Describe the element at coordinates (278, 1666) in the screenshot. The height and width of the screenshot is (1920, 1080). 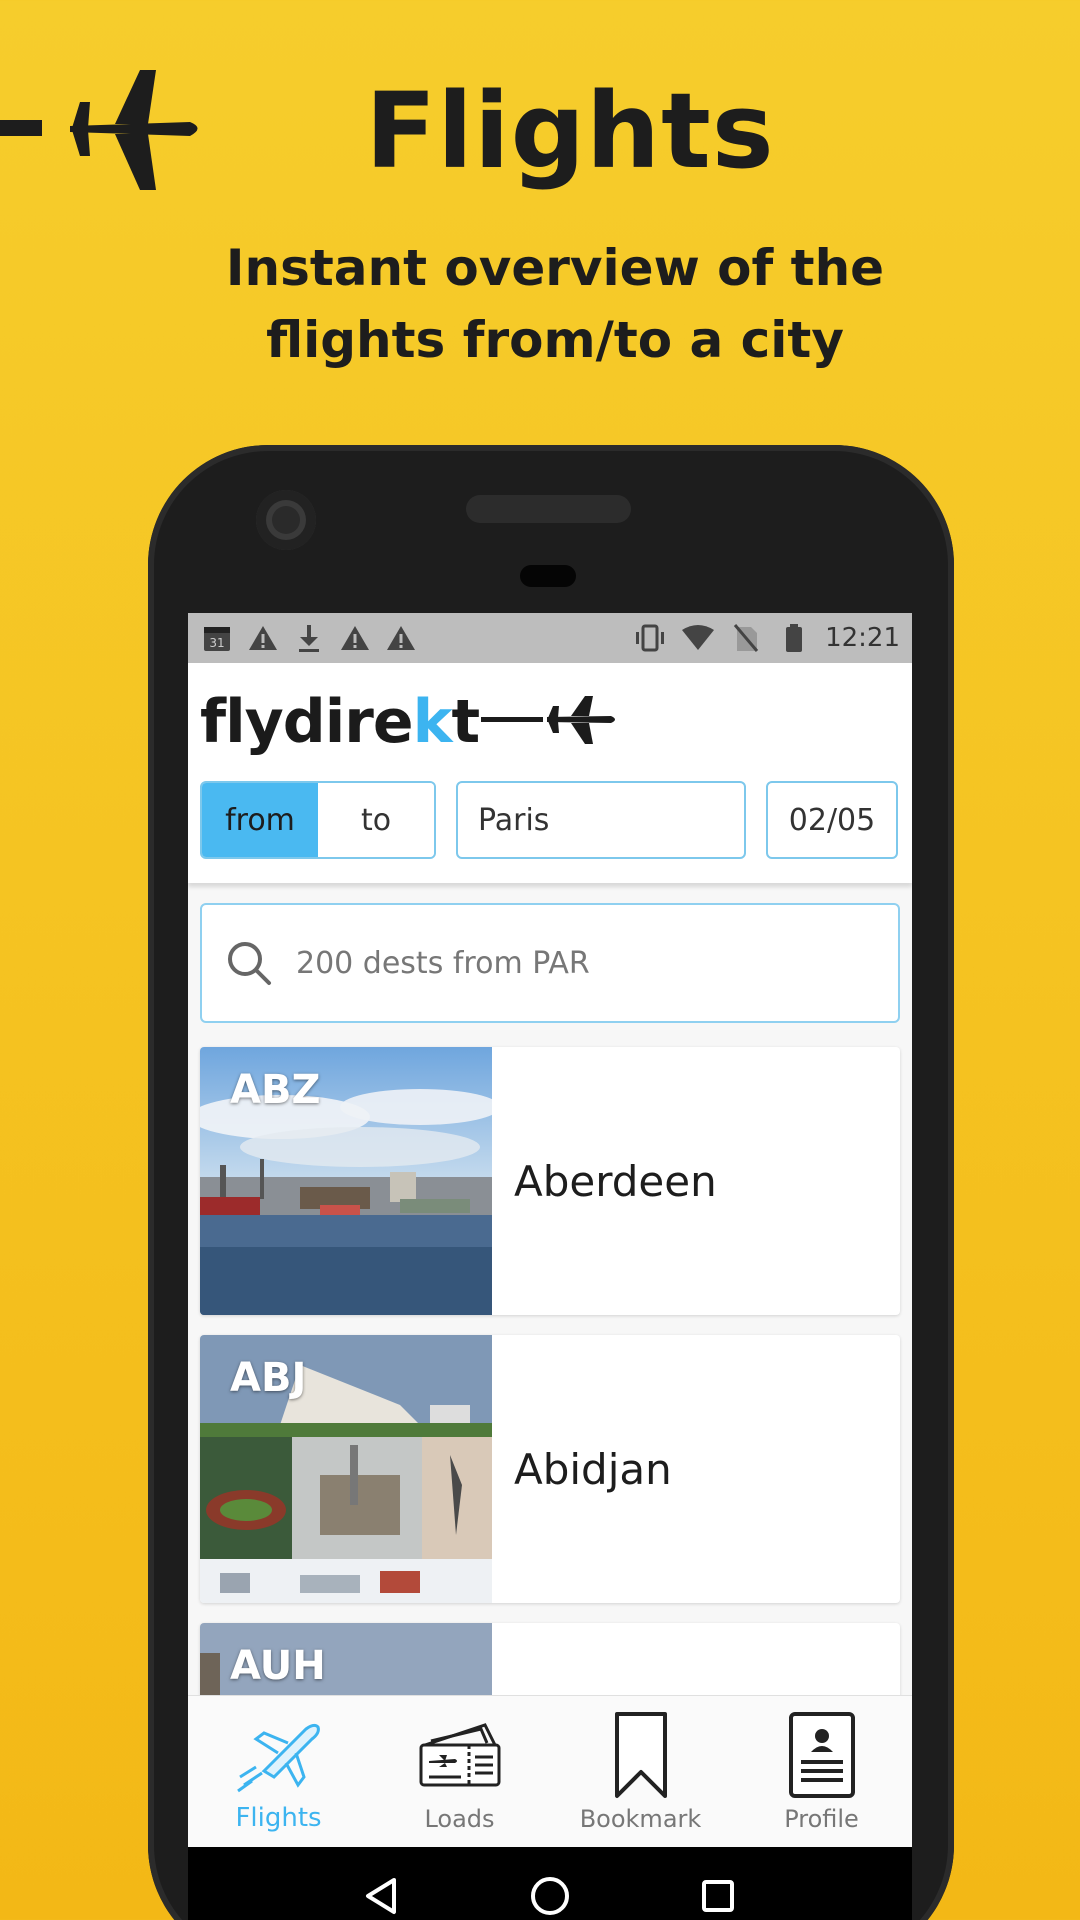
I see `airport-code: AUH` at that location.